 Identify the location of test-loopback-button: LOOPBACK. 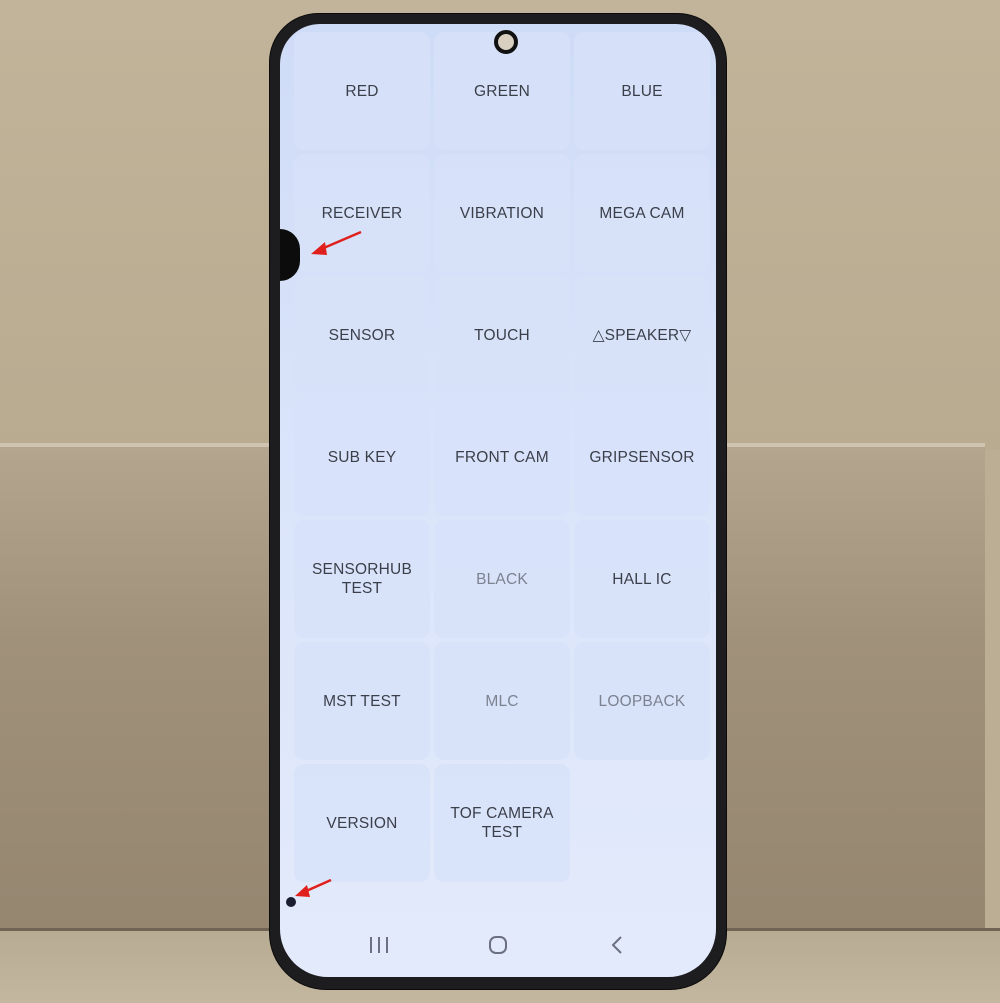
(642, 701).